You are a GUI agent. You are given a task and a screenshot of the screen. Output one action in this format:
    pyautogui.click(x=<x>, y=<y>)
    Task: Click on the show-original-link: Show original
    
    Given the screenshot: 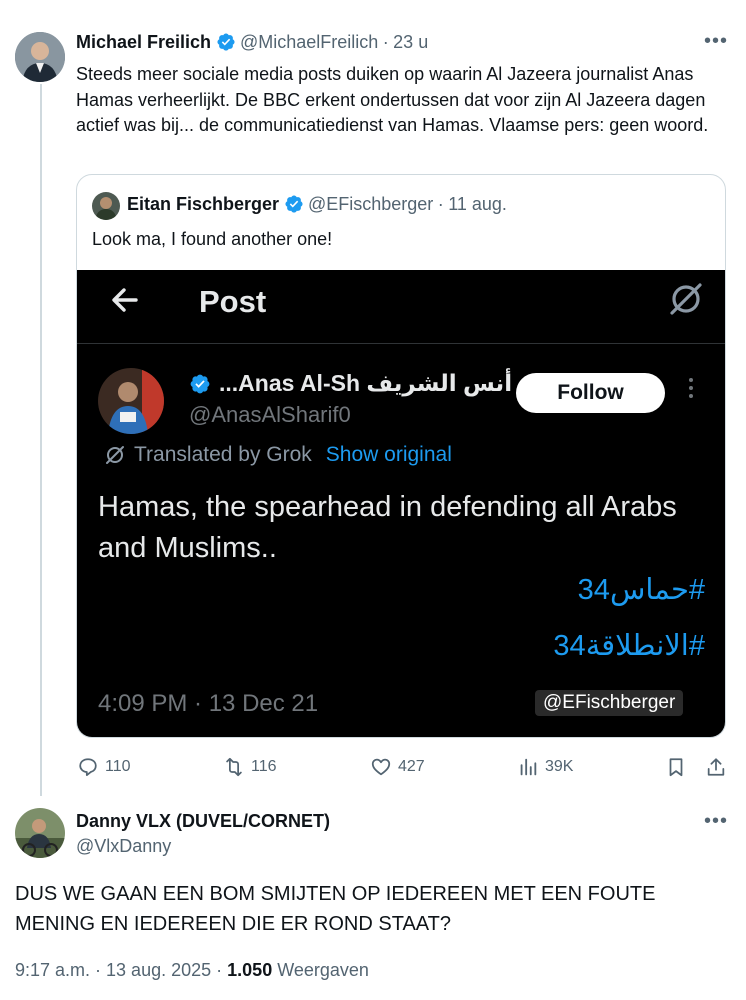 What is the action you would take?
    pyautogui.click(x=389, y=455)
    